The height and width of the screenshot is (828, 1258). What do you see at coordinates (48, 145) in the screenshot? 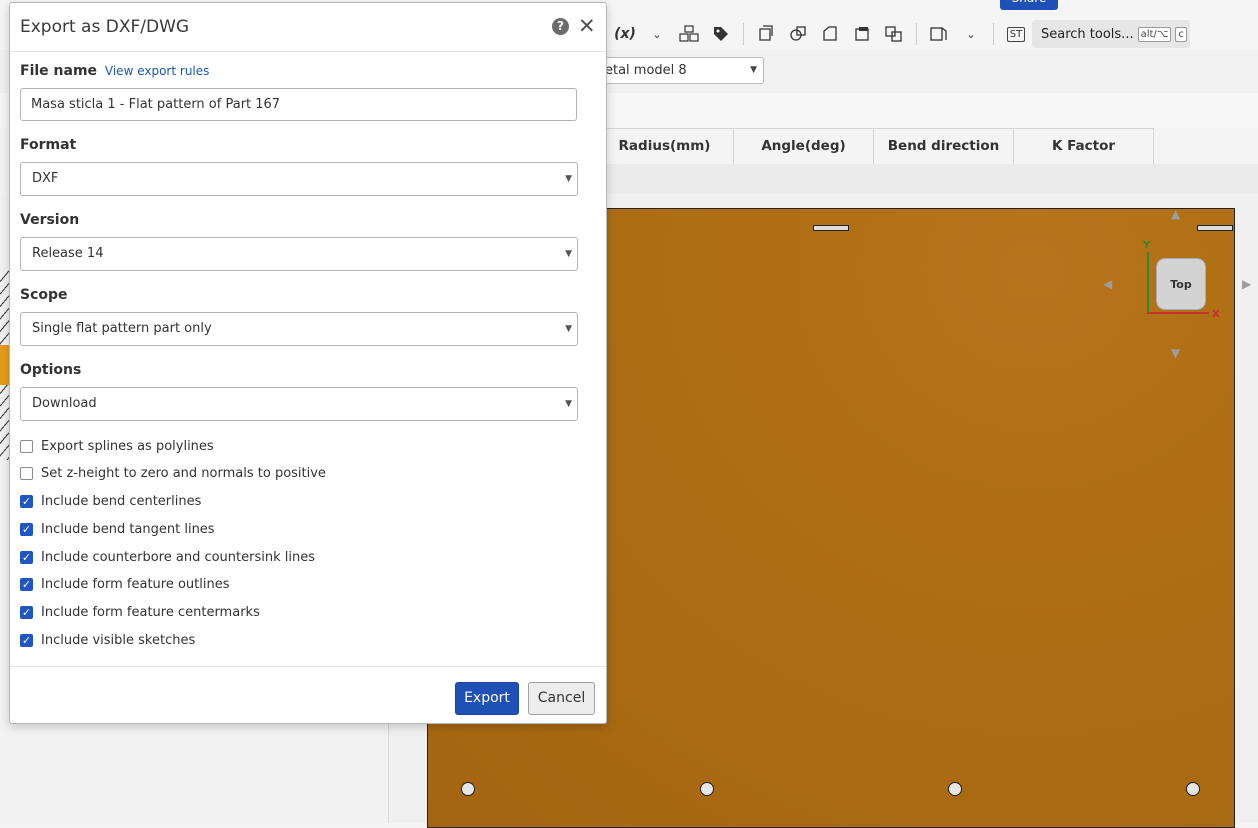
I see `format-label: Format` at bounding box center [48, 145].